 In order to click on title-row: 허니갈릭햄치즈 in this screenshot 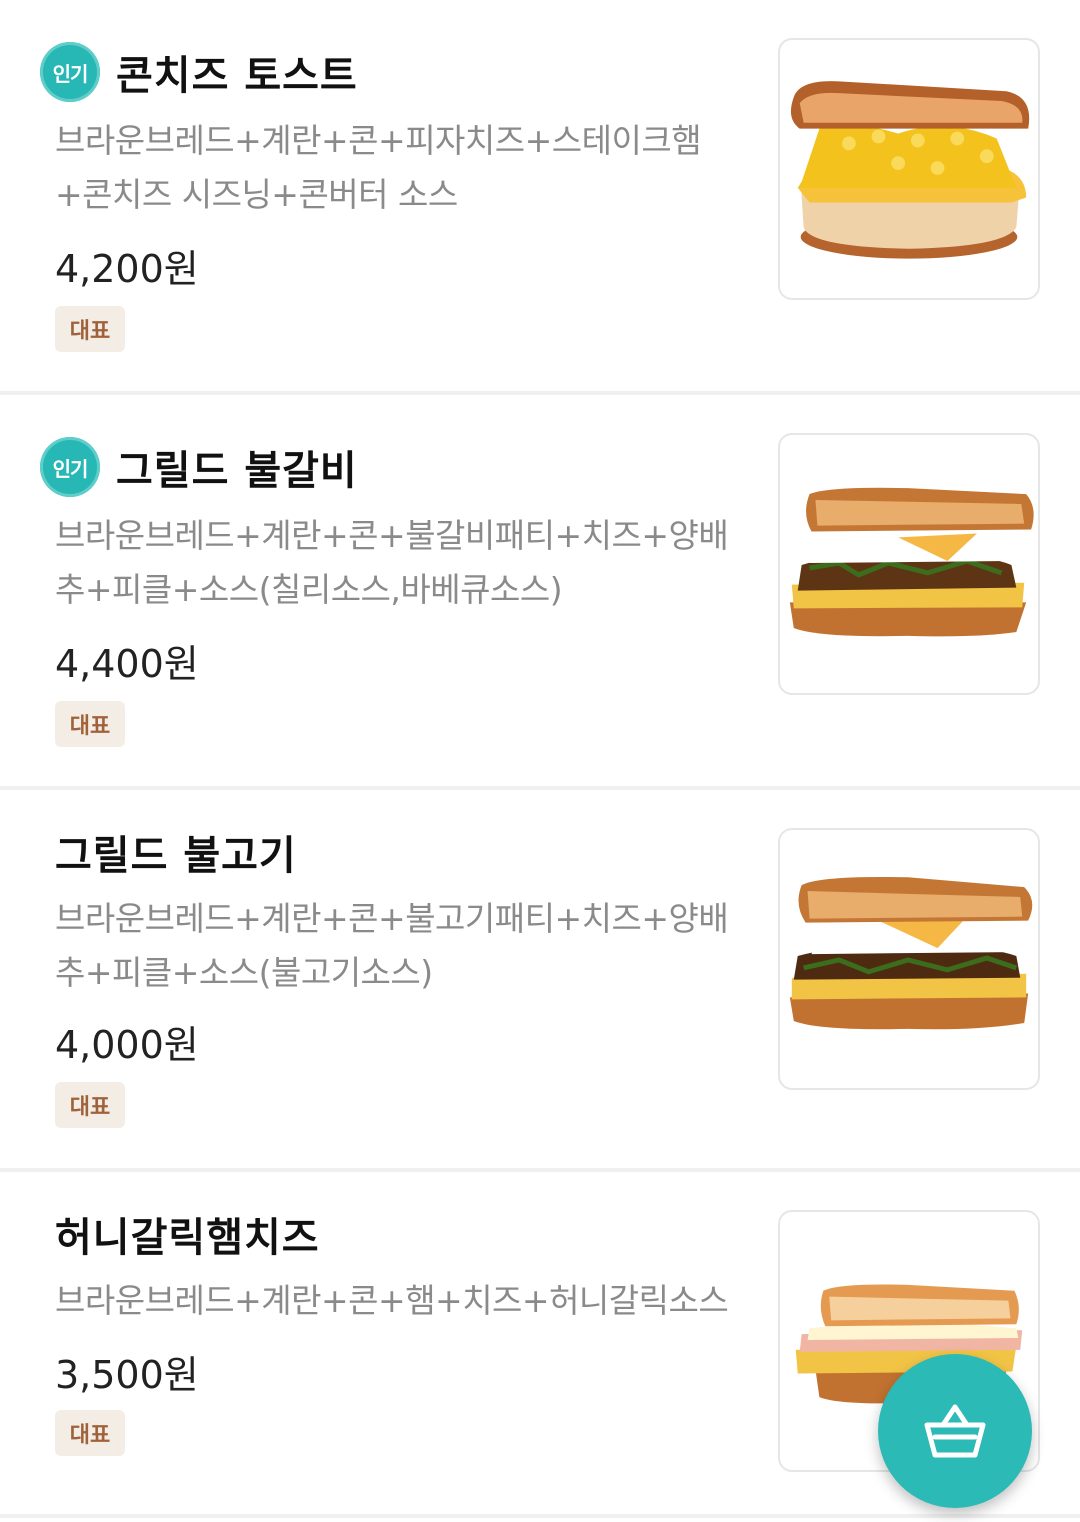, I will do `click(187, 1234)`.